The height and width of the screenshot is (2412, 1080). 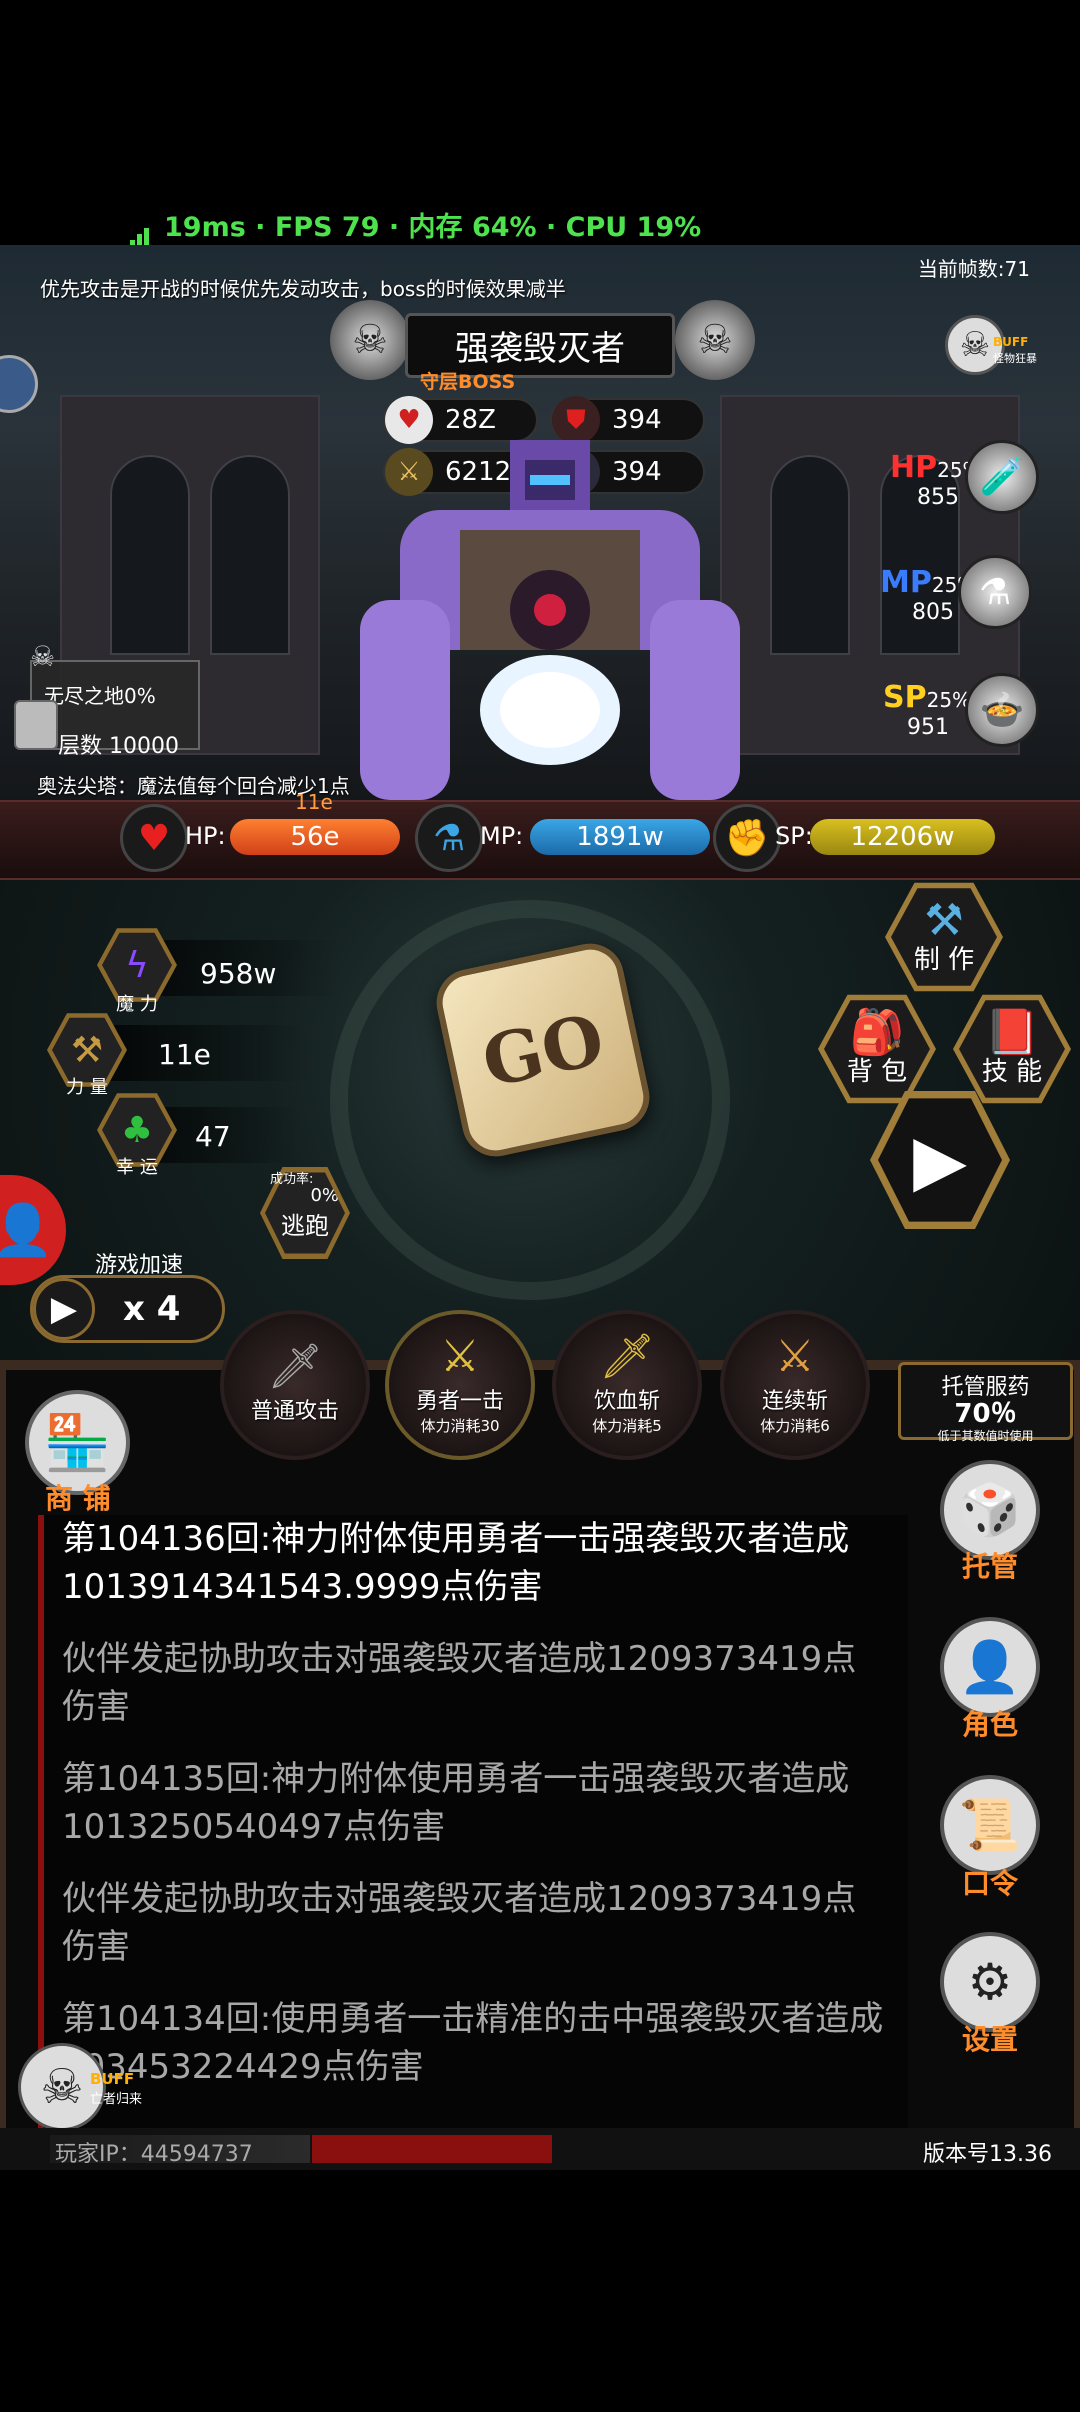 I want to click on performance-overlay: 19ms · FPS 79 · 内存 64% · CPU 19%, so click(x=416, y=226).